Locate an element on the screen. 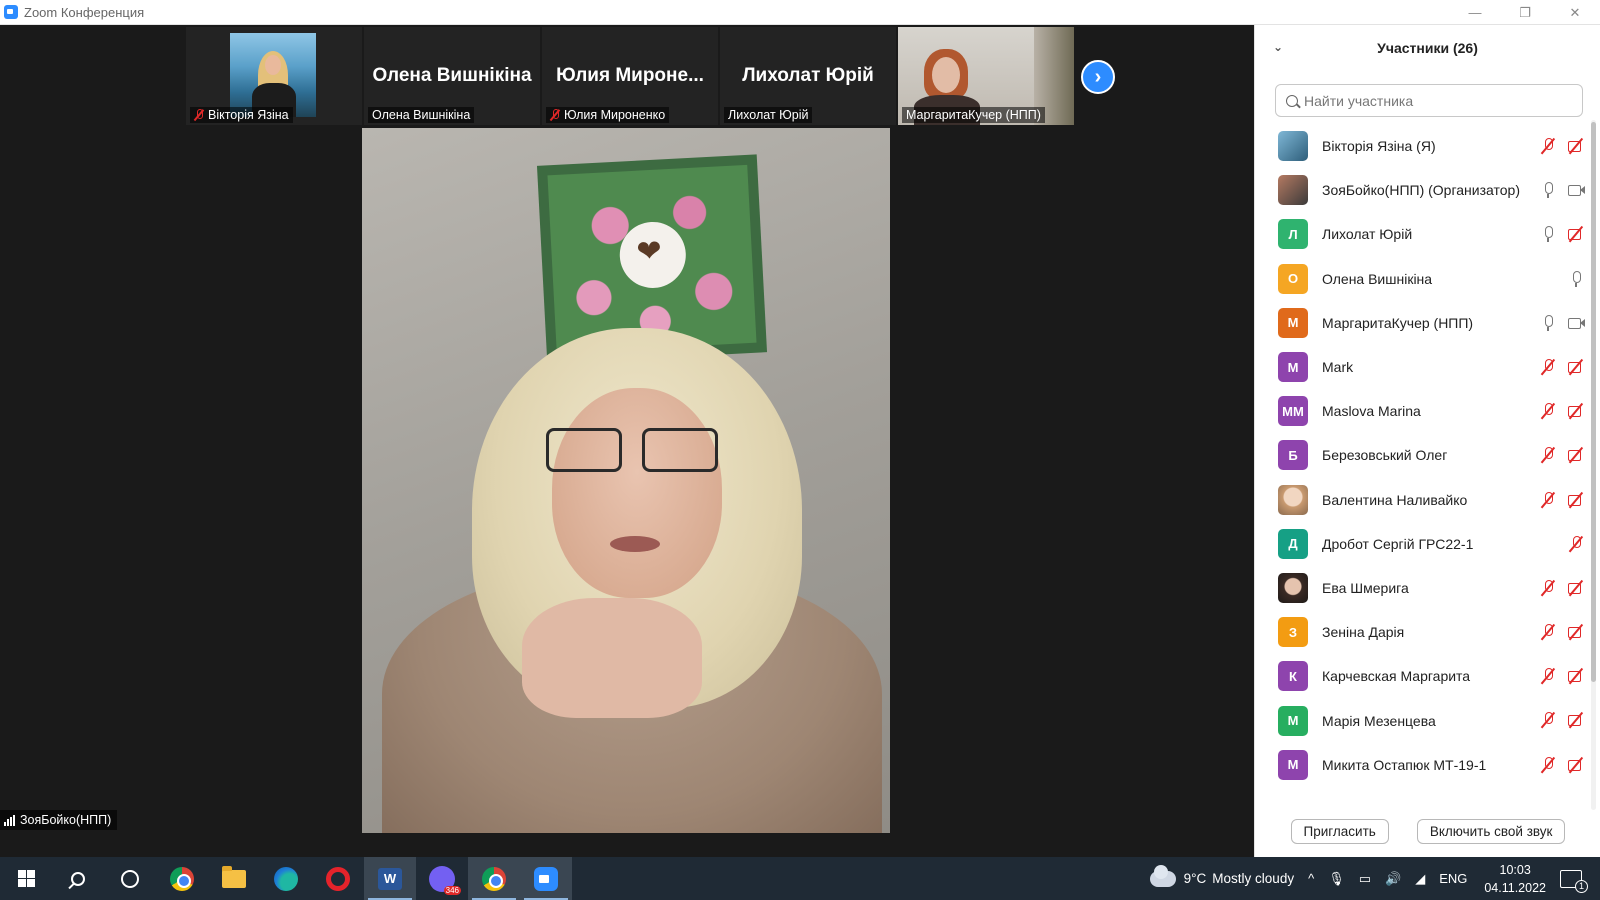 The width and height of the screenshot is (1600, 900). participant-name: Марія Мезенцева is located at coordinates (1379, 720).